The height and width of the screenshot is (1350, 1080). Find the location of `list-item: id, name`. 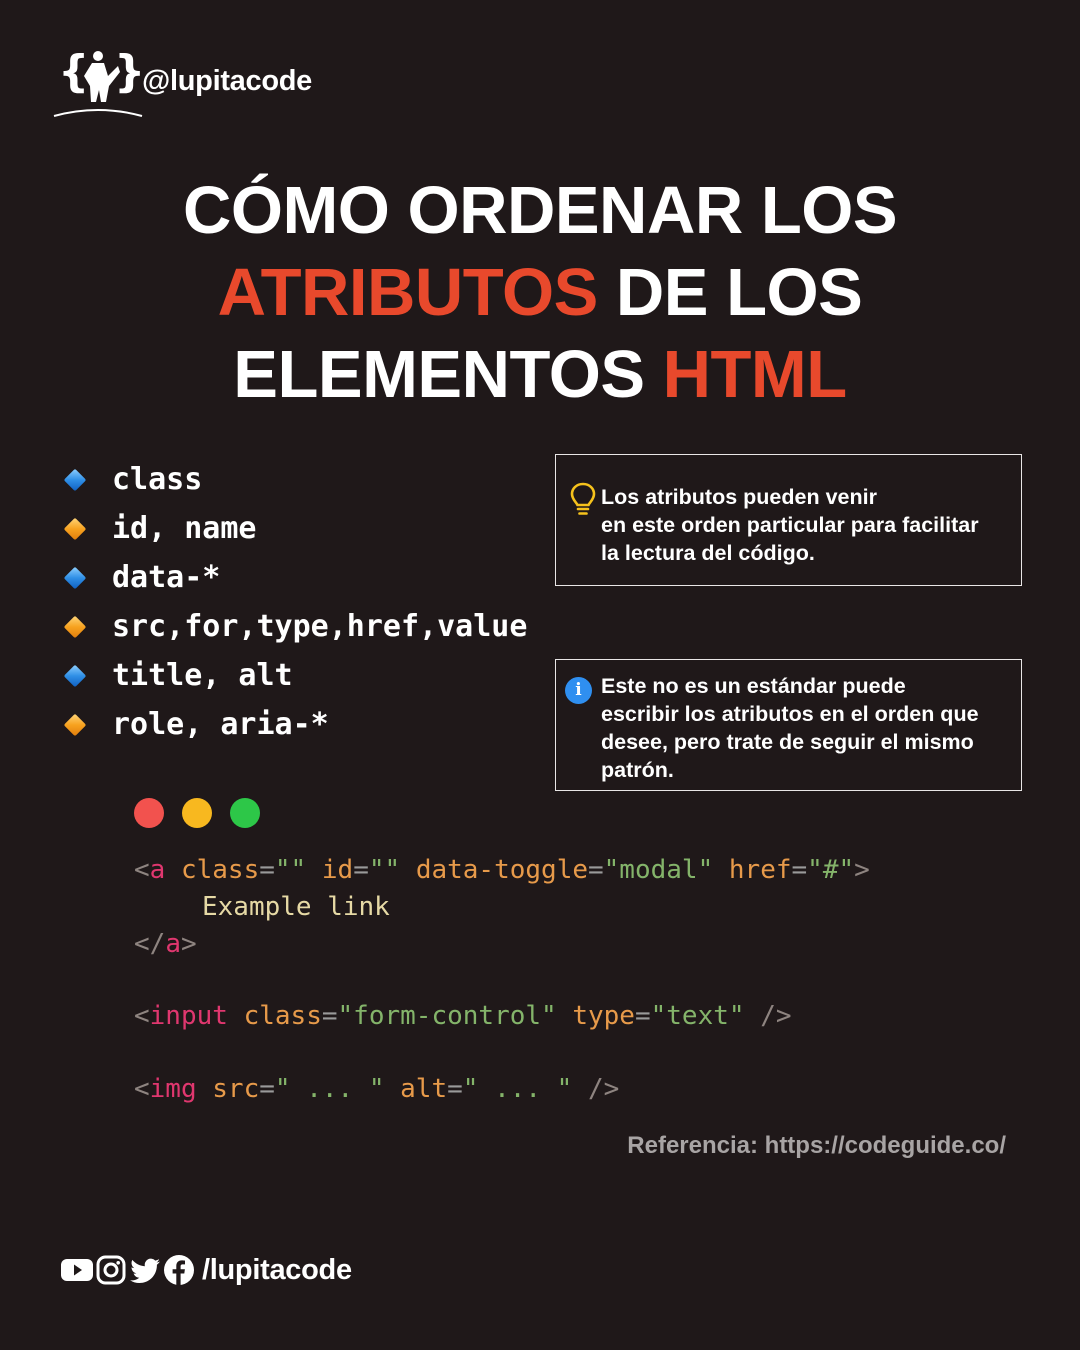

list-item: id, name is located at coordinates (294, 528).